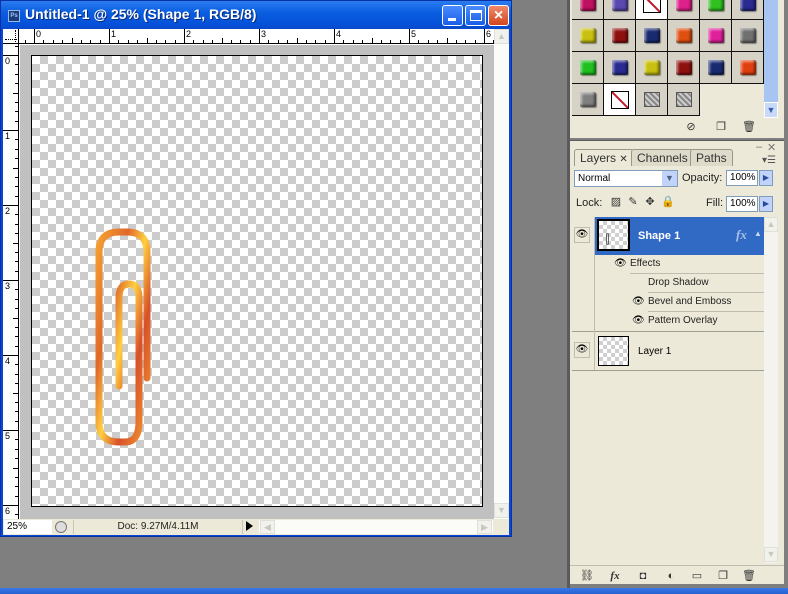  What do you see at coordinates (771, 147) in the screenshot?
I see `close-panel-icon: ✕` at bounding box center [771, 147].